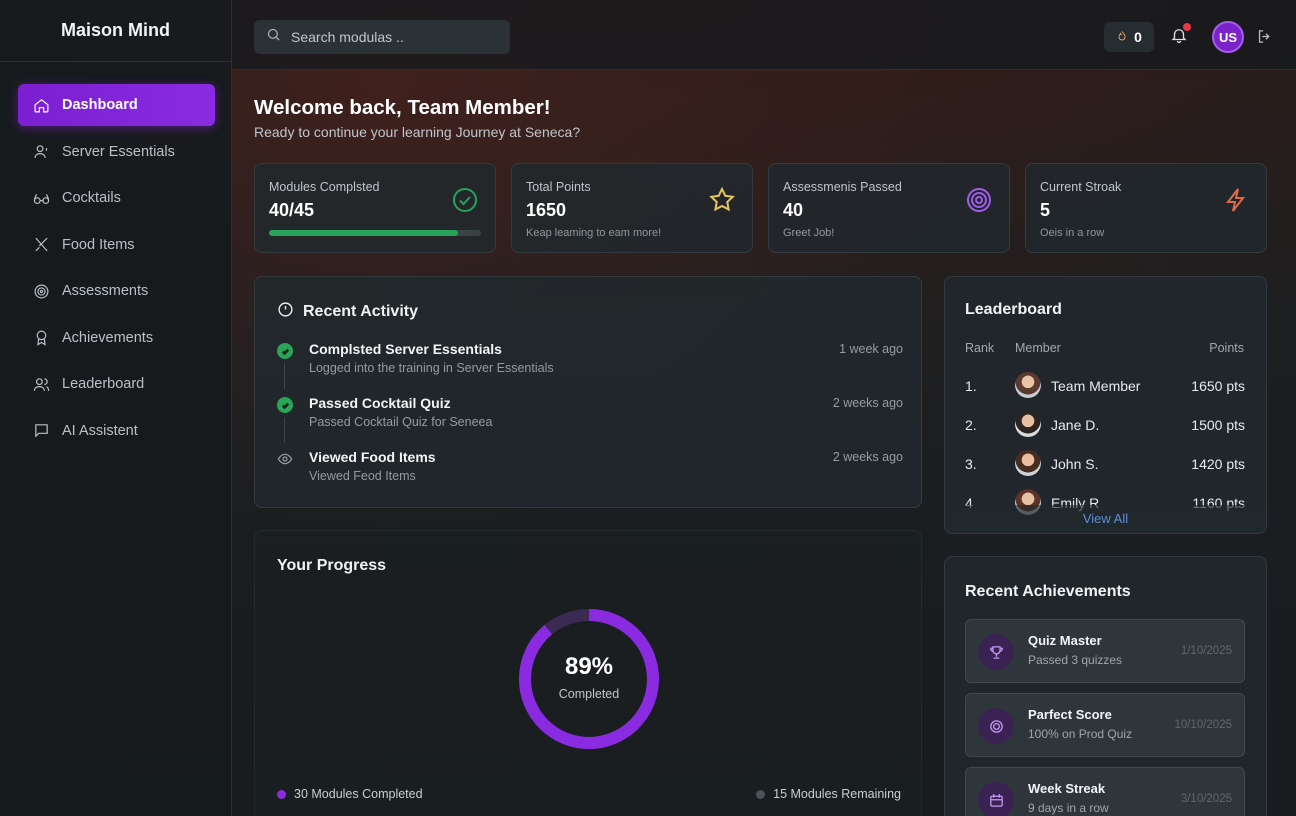  I want to click on check-icon, so click(285, 405).